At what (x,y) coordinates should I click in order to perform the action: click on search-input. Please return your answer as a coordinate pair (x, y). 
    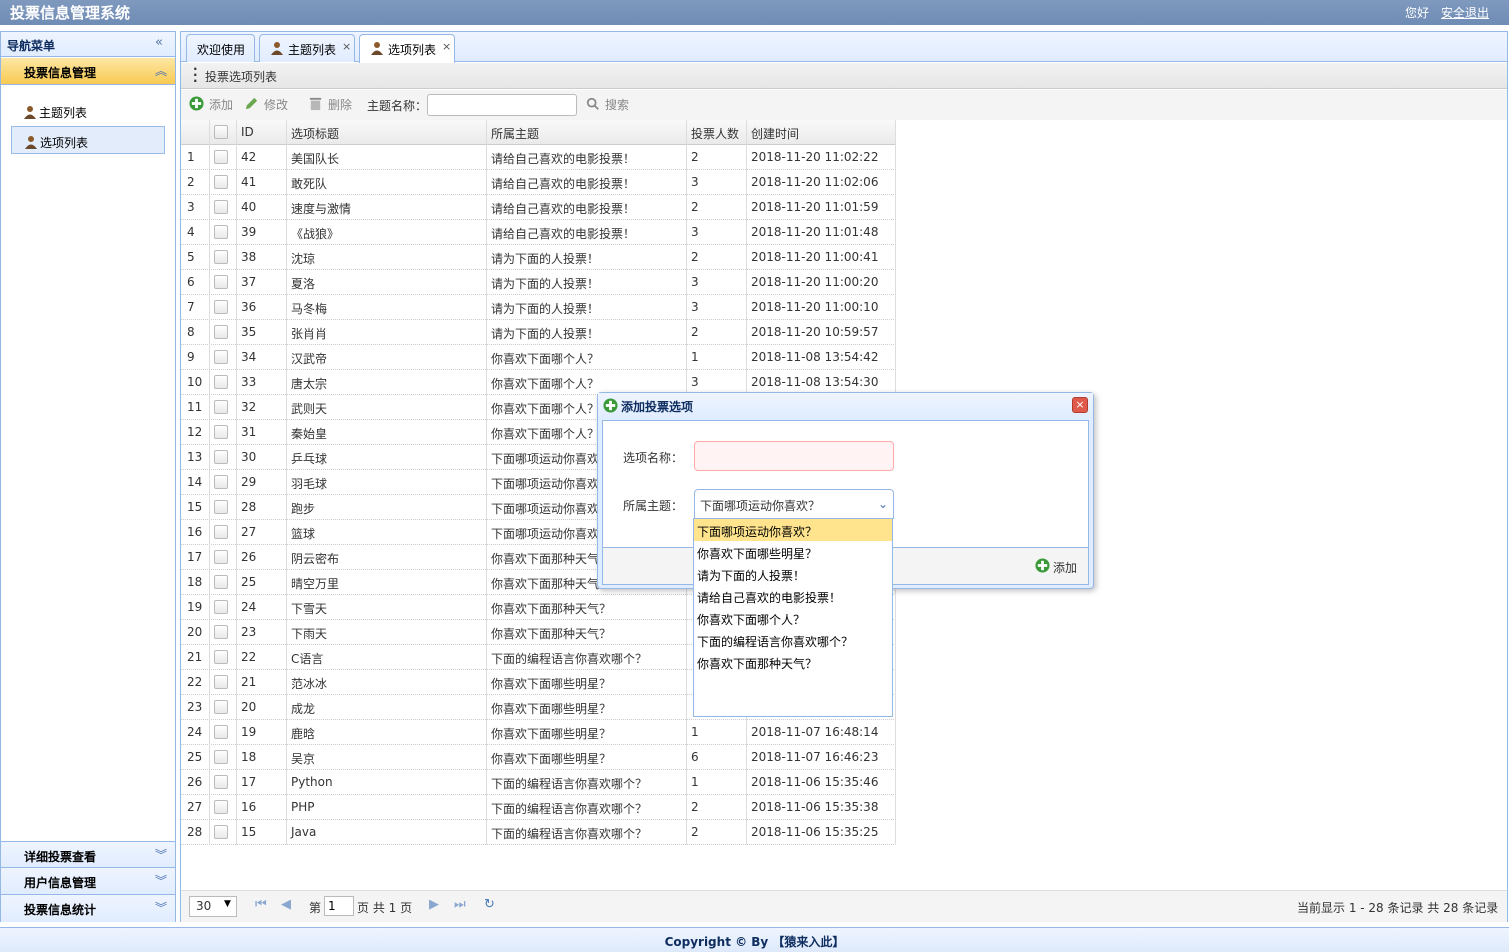
    Looking at the image, I should click on (502, 105).